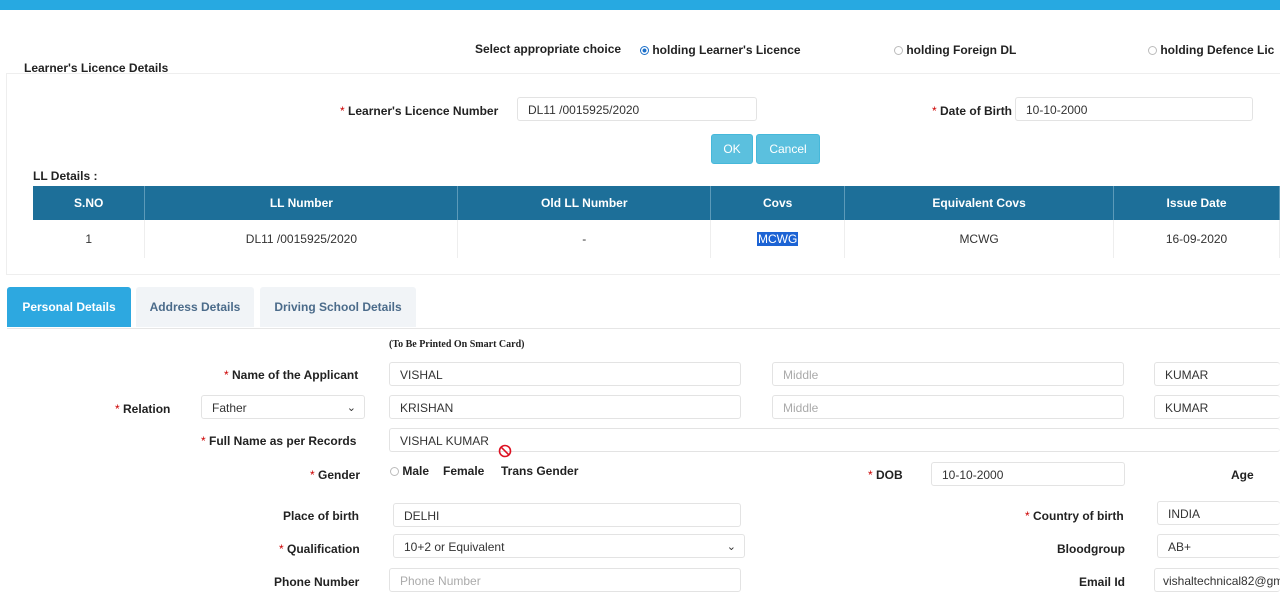 This screenshot has width=1280, height=594. I want to click on age-label: Age, so click(1242, 475).